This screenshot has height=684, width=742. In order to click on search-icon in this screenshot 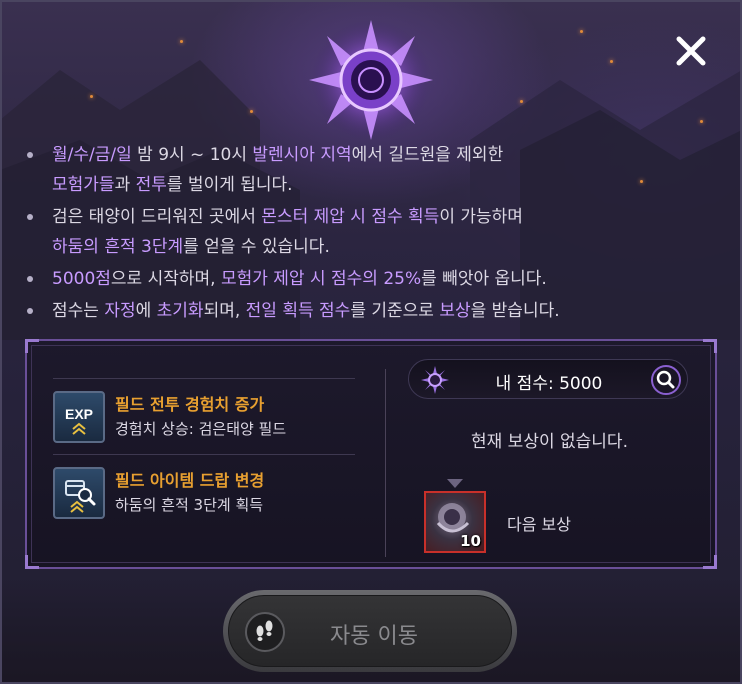, I will do `click(665, 379)`.